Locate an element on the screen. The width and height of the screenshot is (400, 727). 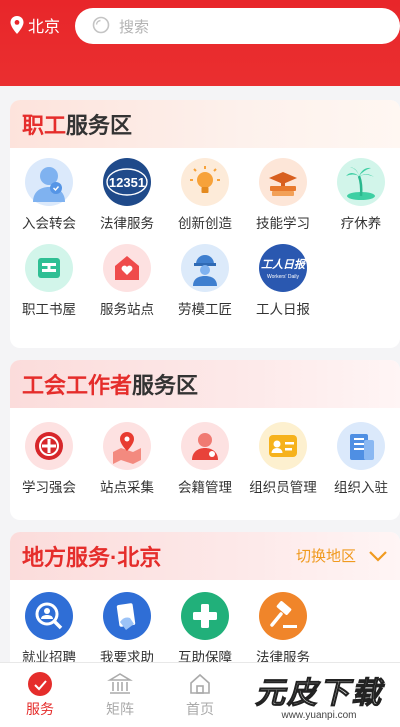
city-selector: 北京 is located at coordinates (35, 25).